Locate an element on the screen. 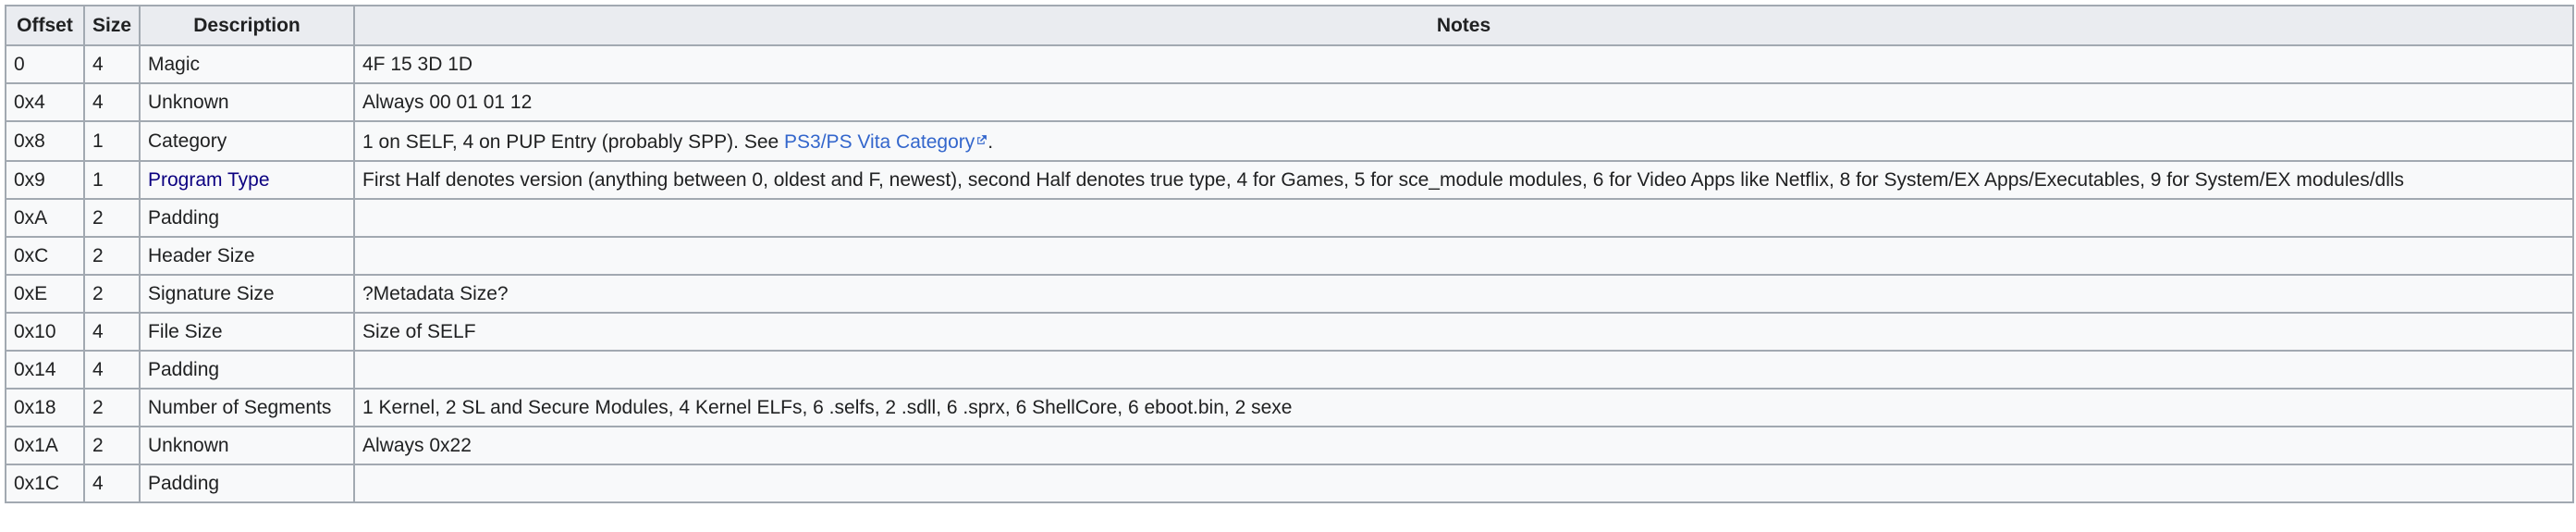  cell-notes: Size of SELF is located at coordinates (1463, 332).